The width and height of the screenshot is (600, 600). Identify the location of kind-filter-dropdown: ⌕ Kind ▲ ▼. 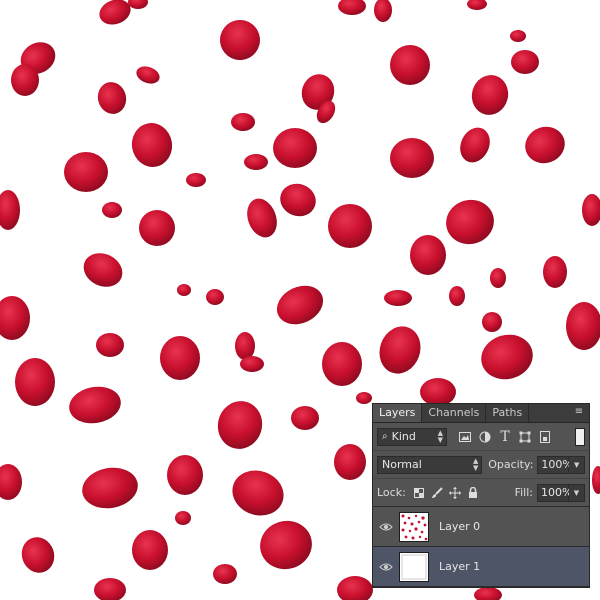
(412, 436).